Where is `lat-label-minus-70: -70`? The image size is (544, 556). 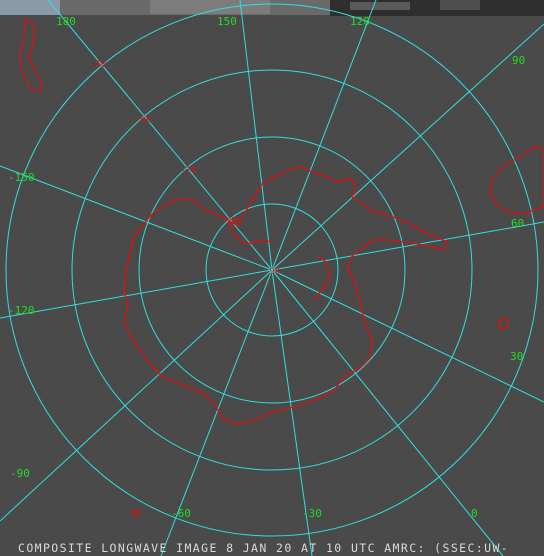
lat-label-minus-70: -70 is located at coordinates (188, 171).